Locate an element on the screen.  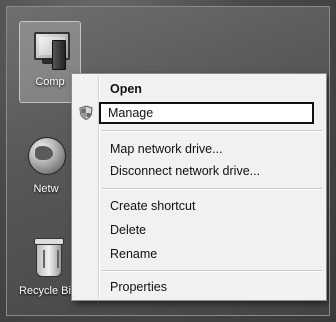
shield-icon is located at coordinates (86, 112).